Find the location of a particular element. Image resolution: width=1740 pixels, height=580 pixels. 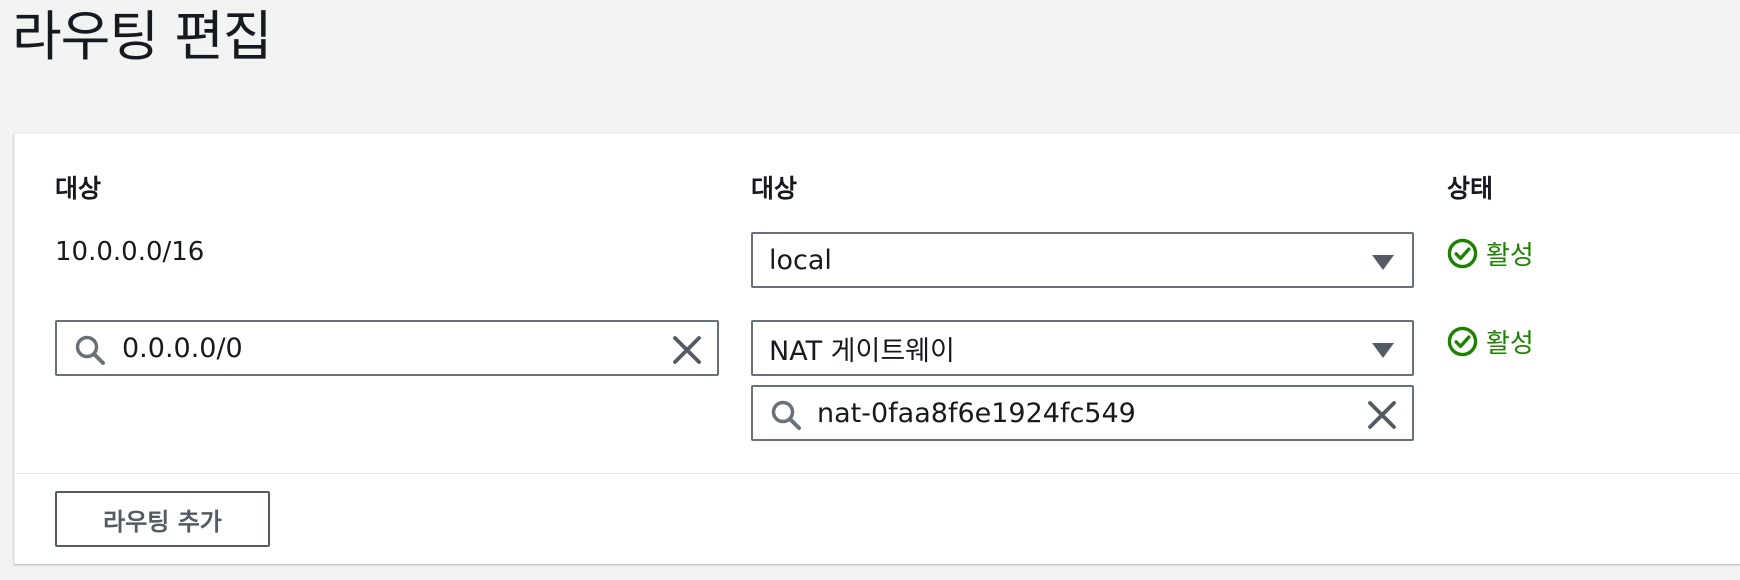

route-1-status: 활성 is located at coordinates (1490, 253).